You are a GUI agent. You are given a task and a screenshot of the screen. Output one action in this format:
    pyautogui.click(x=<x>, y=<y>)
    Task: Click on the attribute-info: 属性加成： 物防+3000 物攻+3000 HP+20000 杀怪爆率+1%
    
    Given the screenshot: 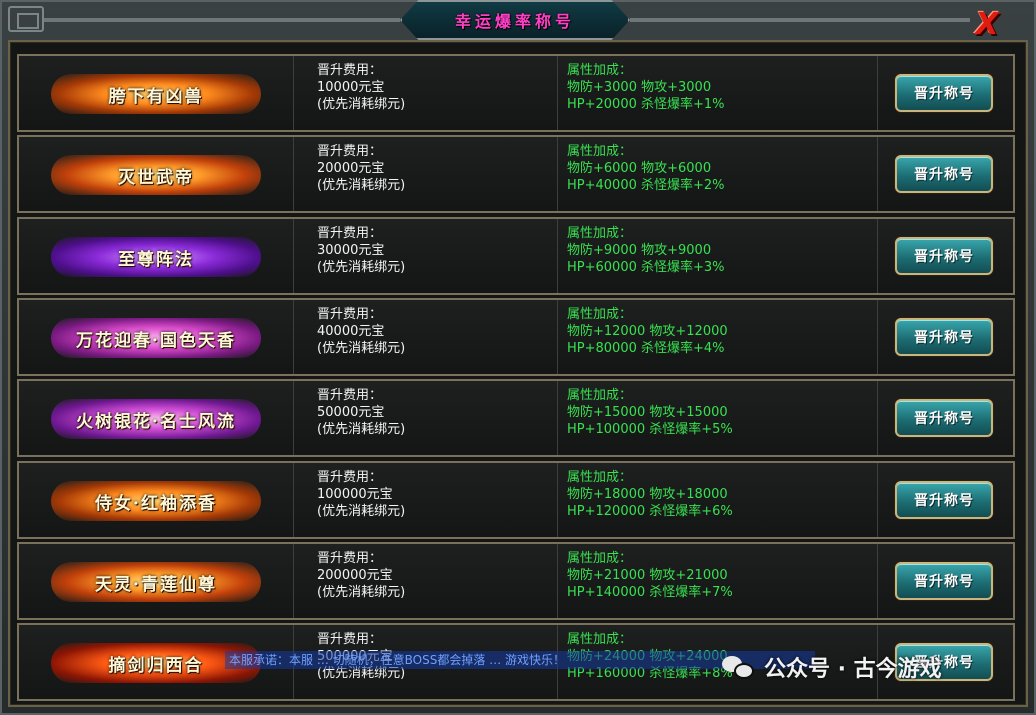 What is the action you would take?
    pyautogui.click(x=717, y=94)
    